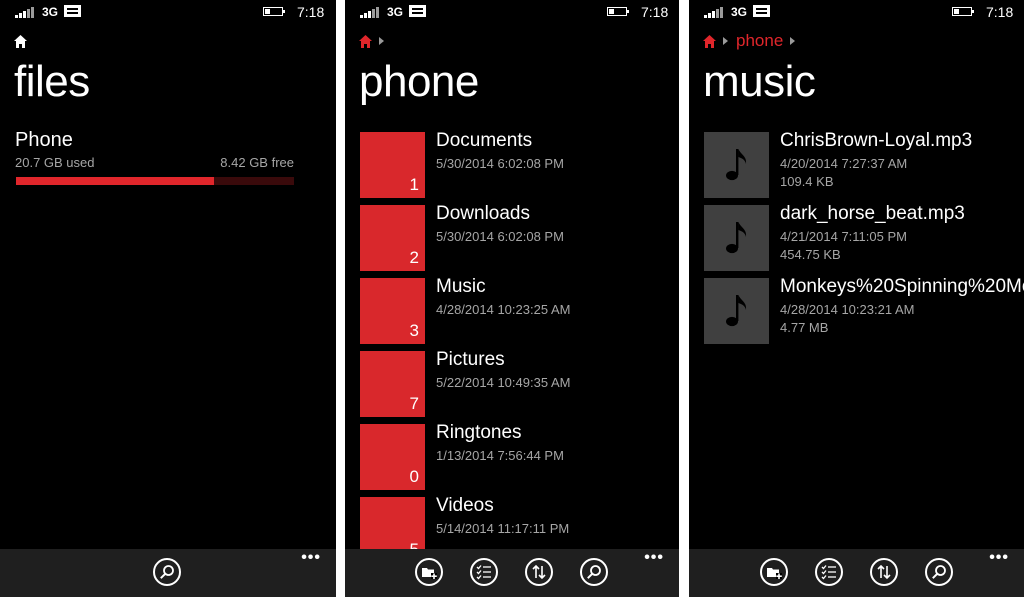 The height and width of the screenshot is (597, 1024). Describe the element at coordinates (257, 162) in the screenshot. I see `storage-free: 8.42 GB free` at that location.